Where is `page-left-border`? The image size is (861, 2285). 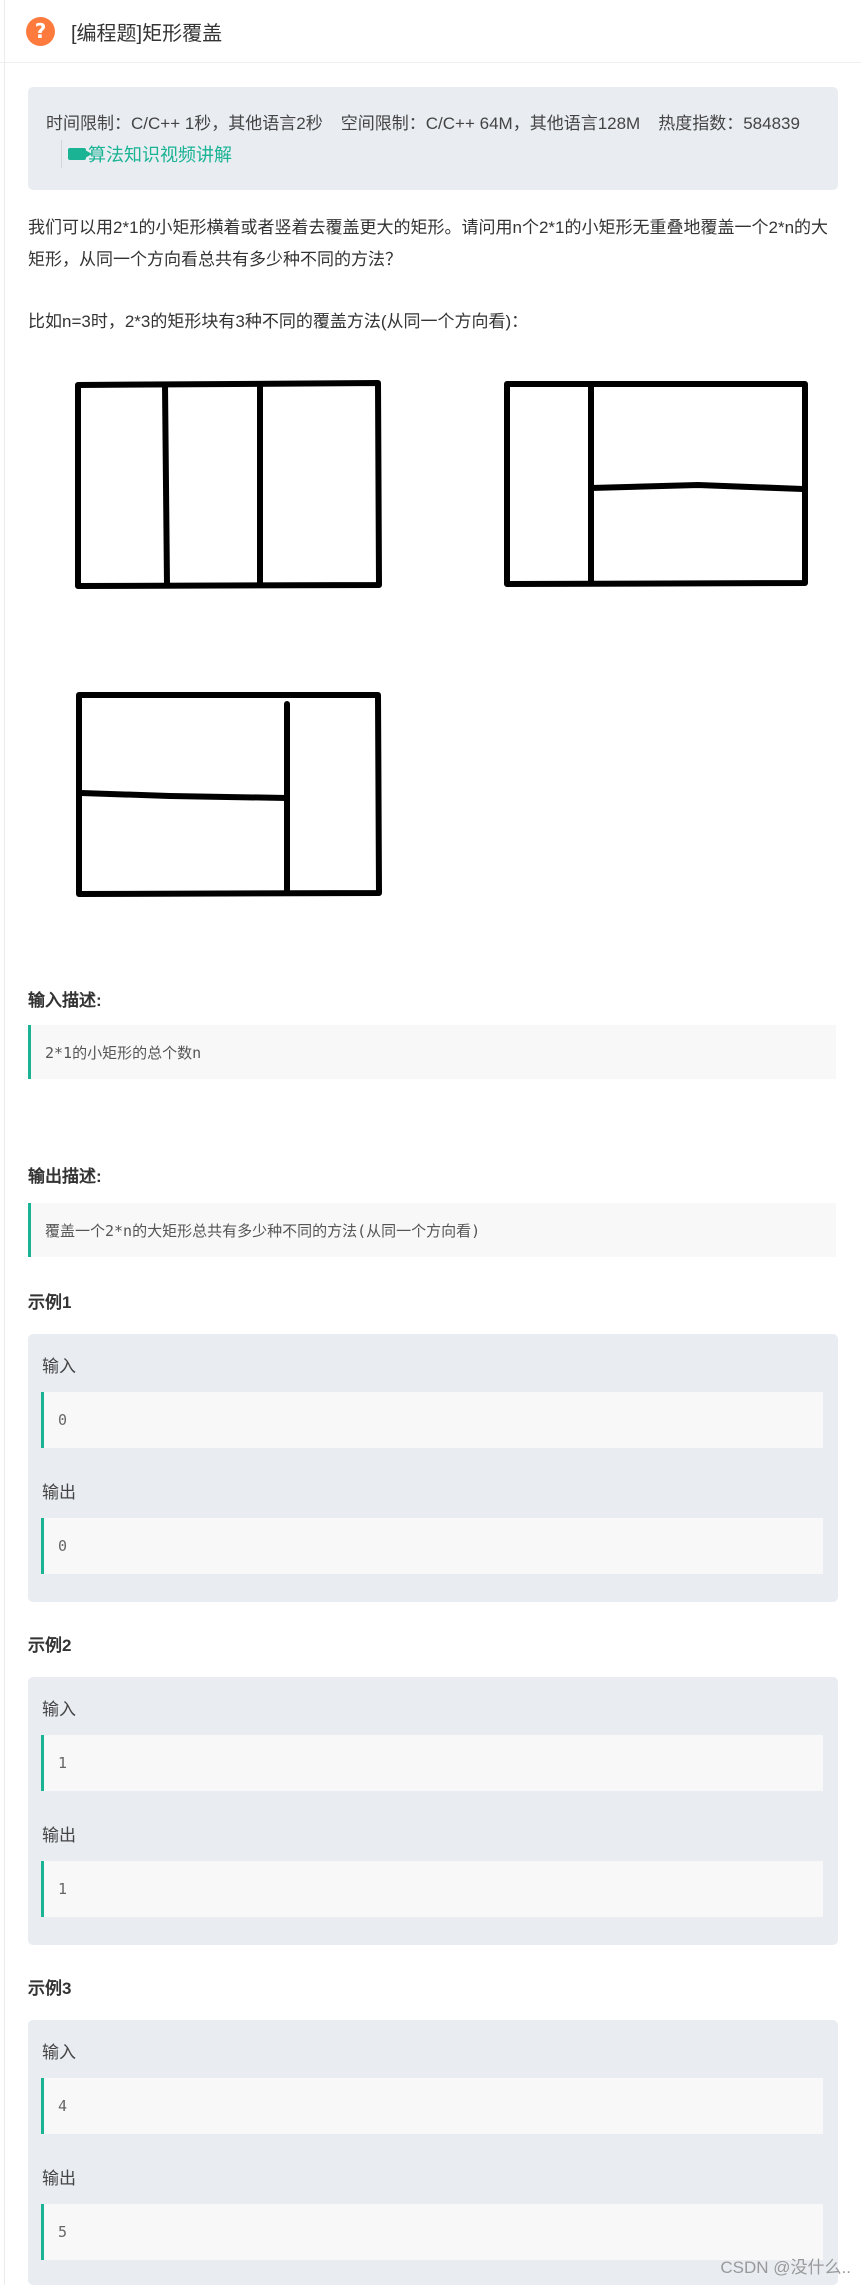
page-left-border is located at coordinates (4, 1142).